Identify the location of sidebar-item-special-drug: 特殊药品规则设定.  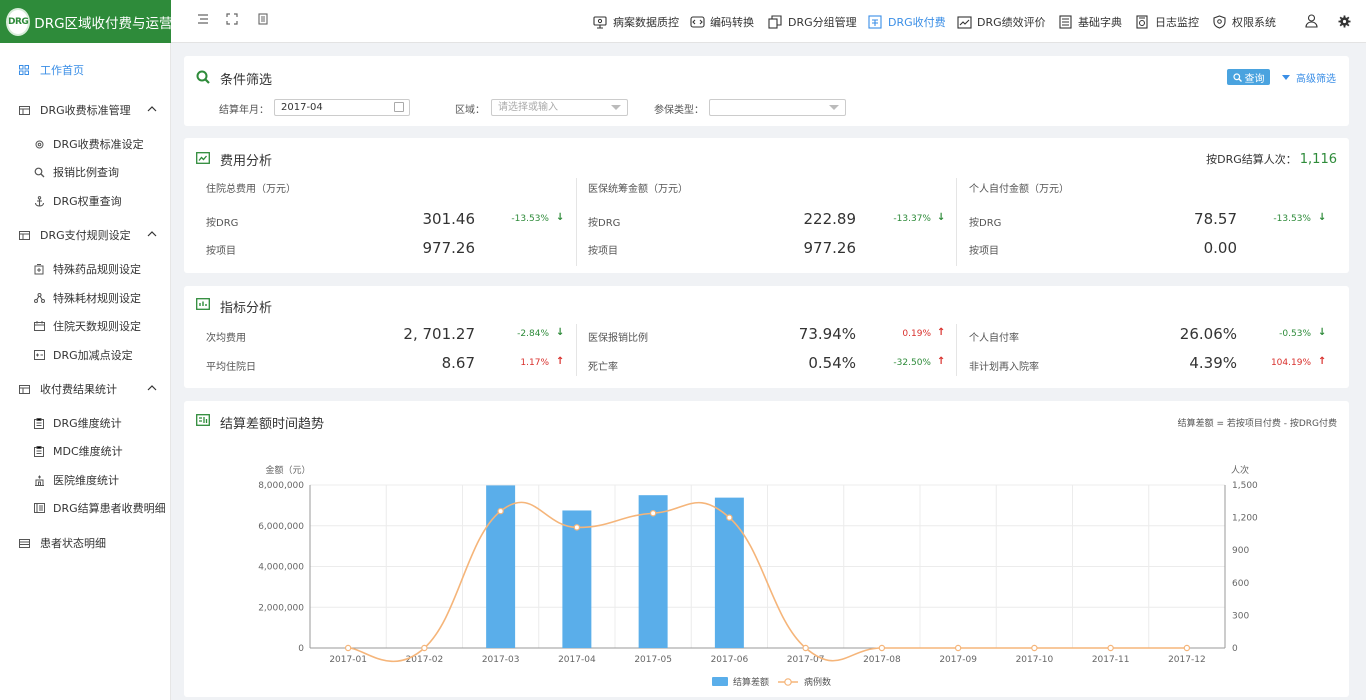
(85, 269).